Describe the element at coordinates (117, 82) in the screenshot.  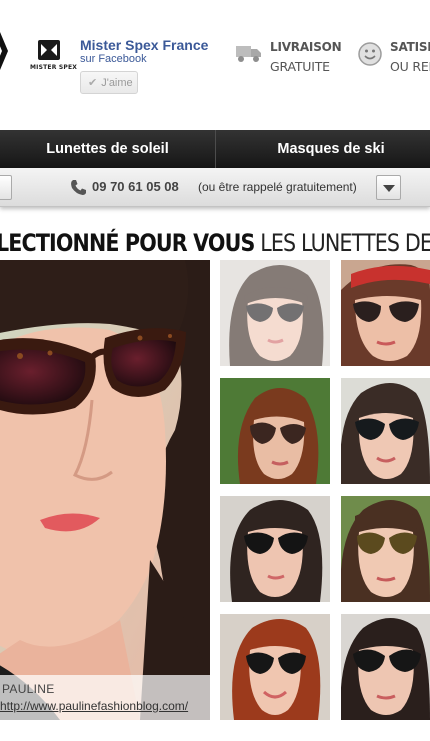
I see `like-button-label: J'aime` at that location.